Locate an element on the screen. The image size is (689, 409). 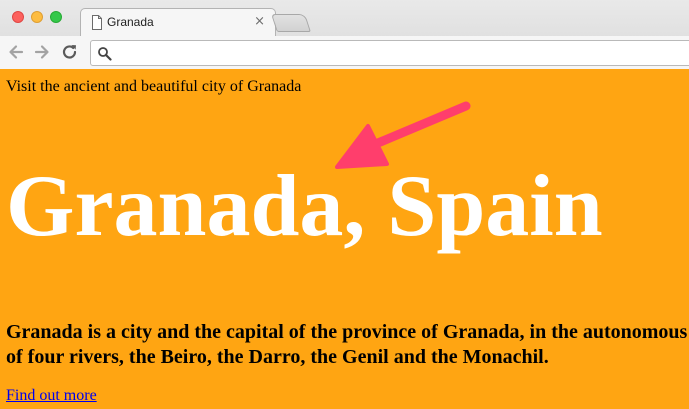
tab-close-icon: × is located at coordinates (259, 22).